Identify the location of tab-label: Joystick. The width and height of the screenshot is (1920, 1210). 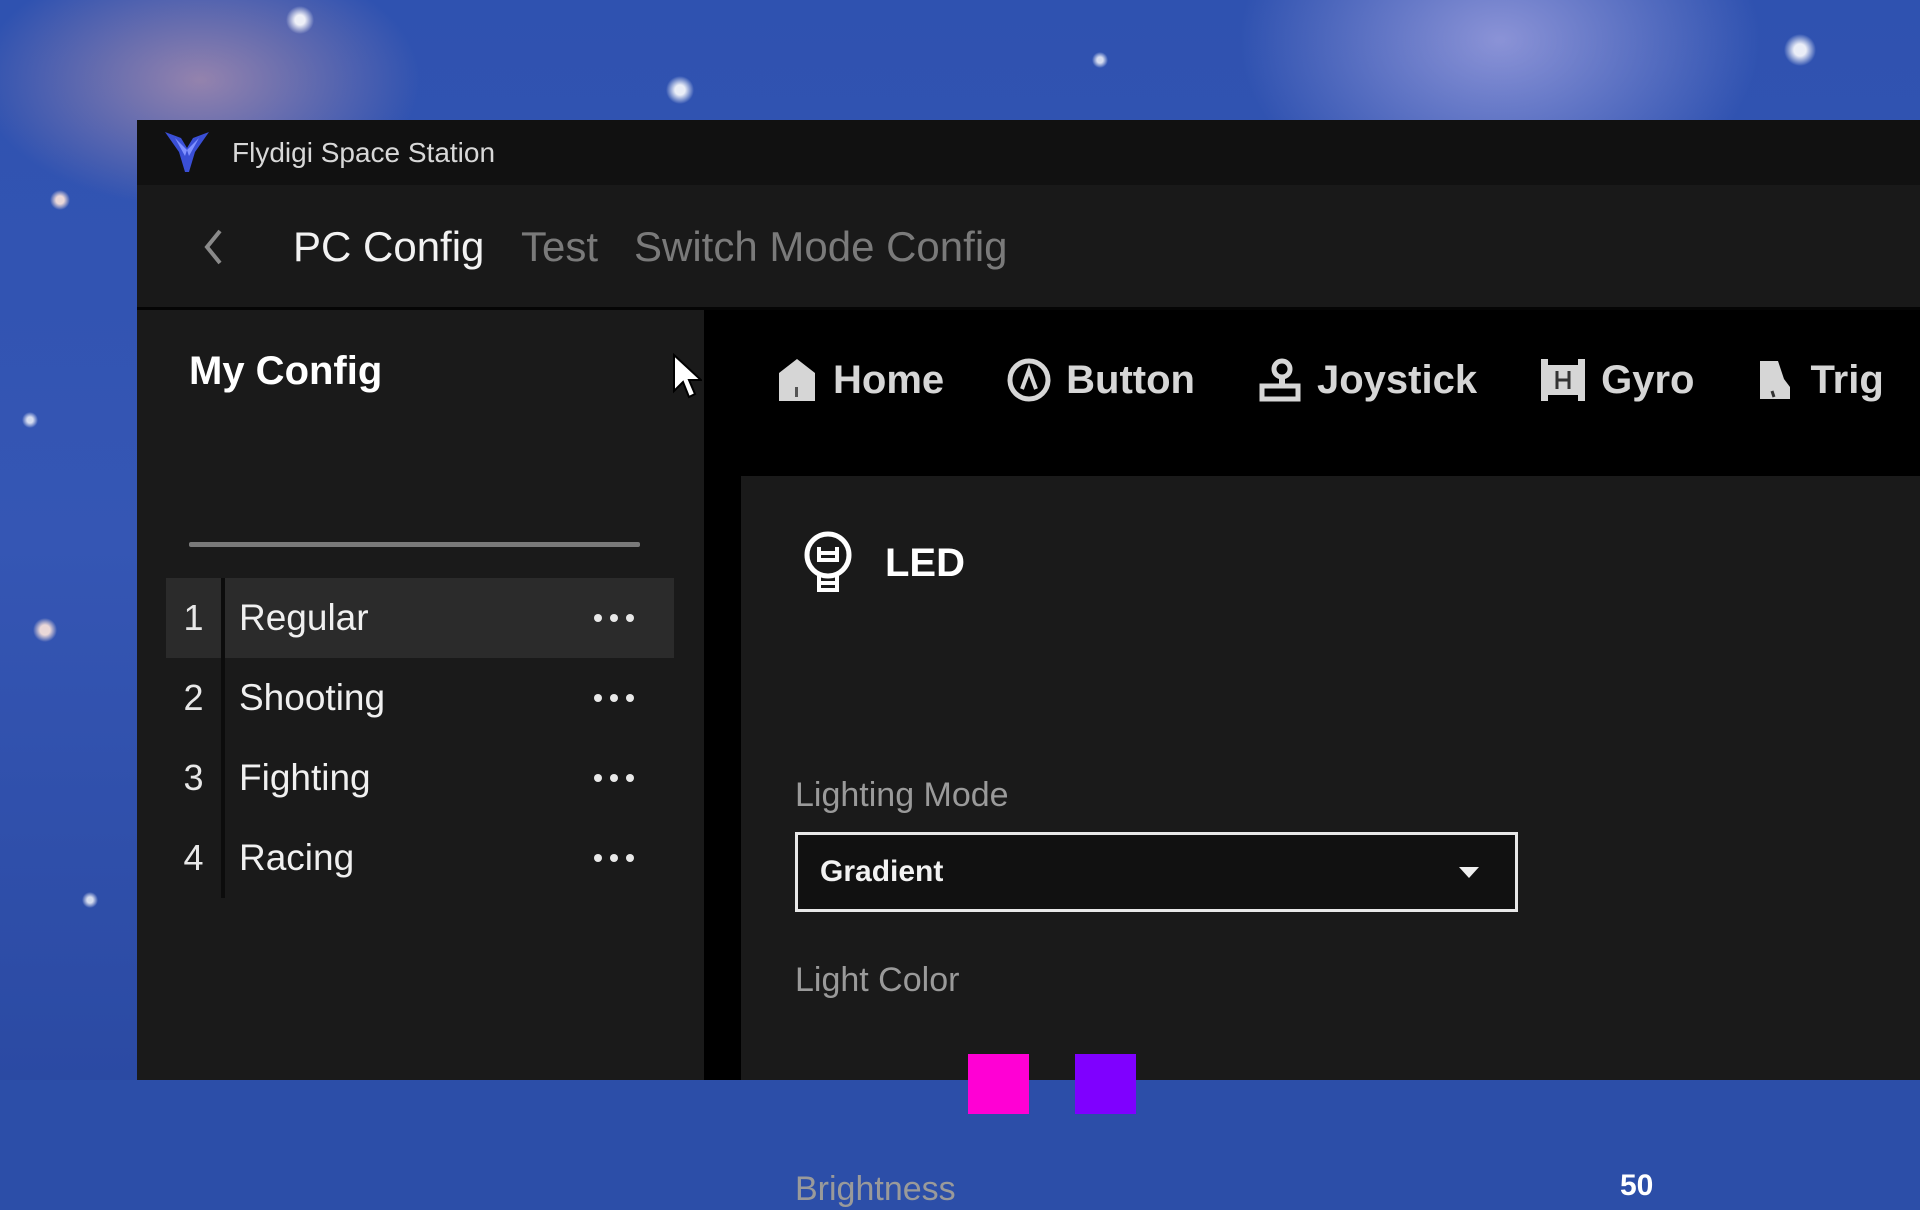
(1397, 379).